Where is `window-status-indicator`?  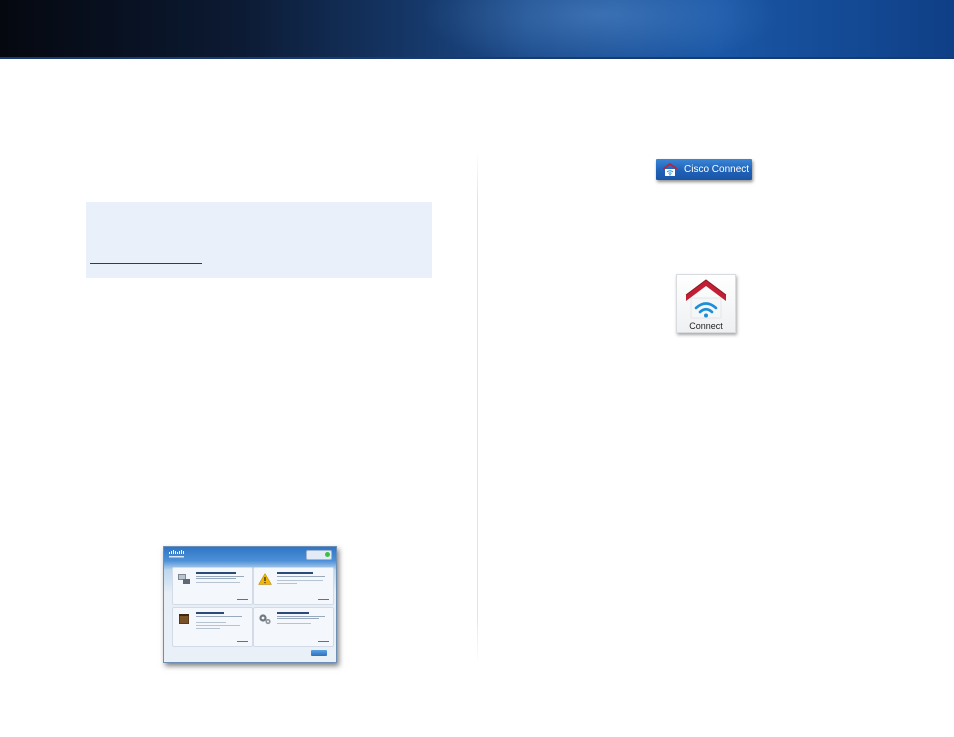
window-status-indicator is located at coordinates (319, 555).